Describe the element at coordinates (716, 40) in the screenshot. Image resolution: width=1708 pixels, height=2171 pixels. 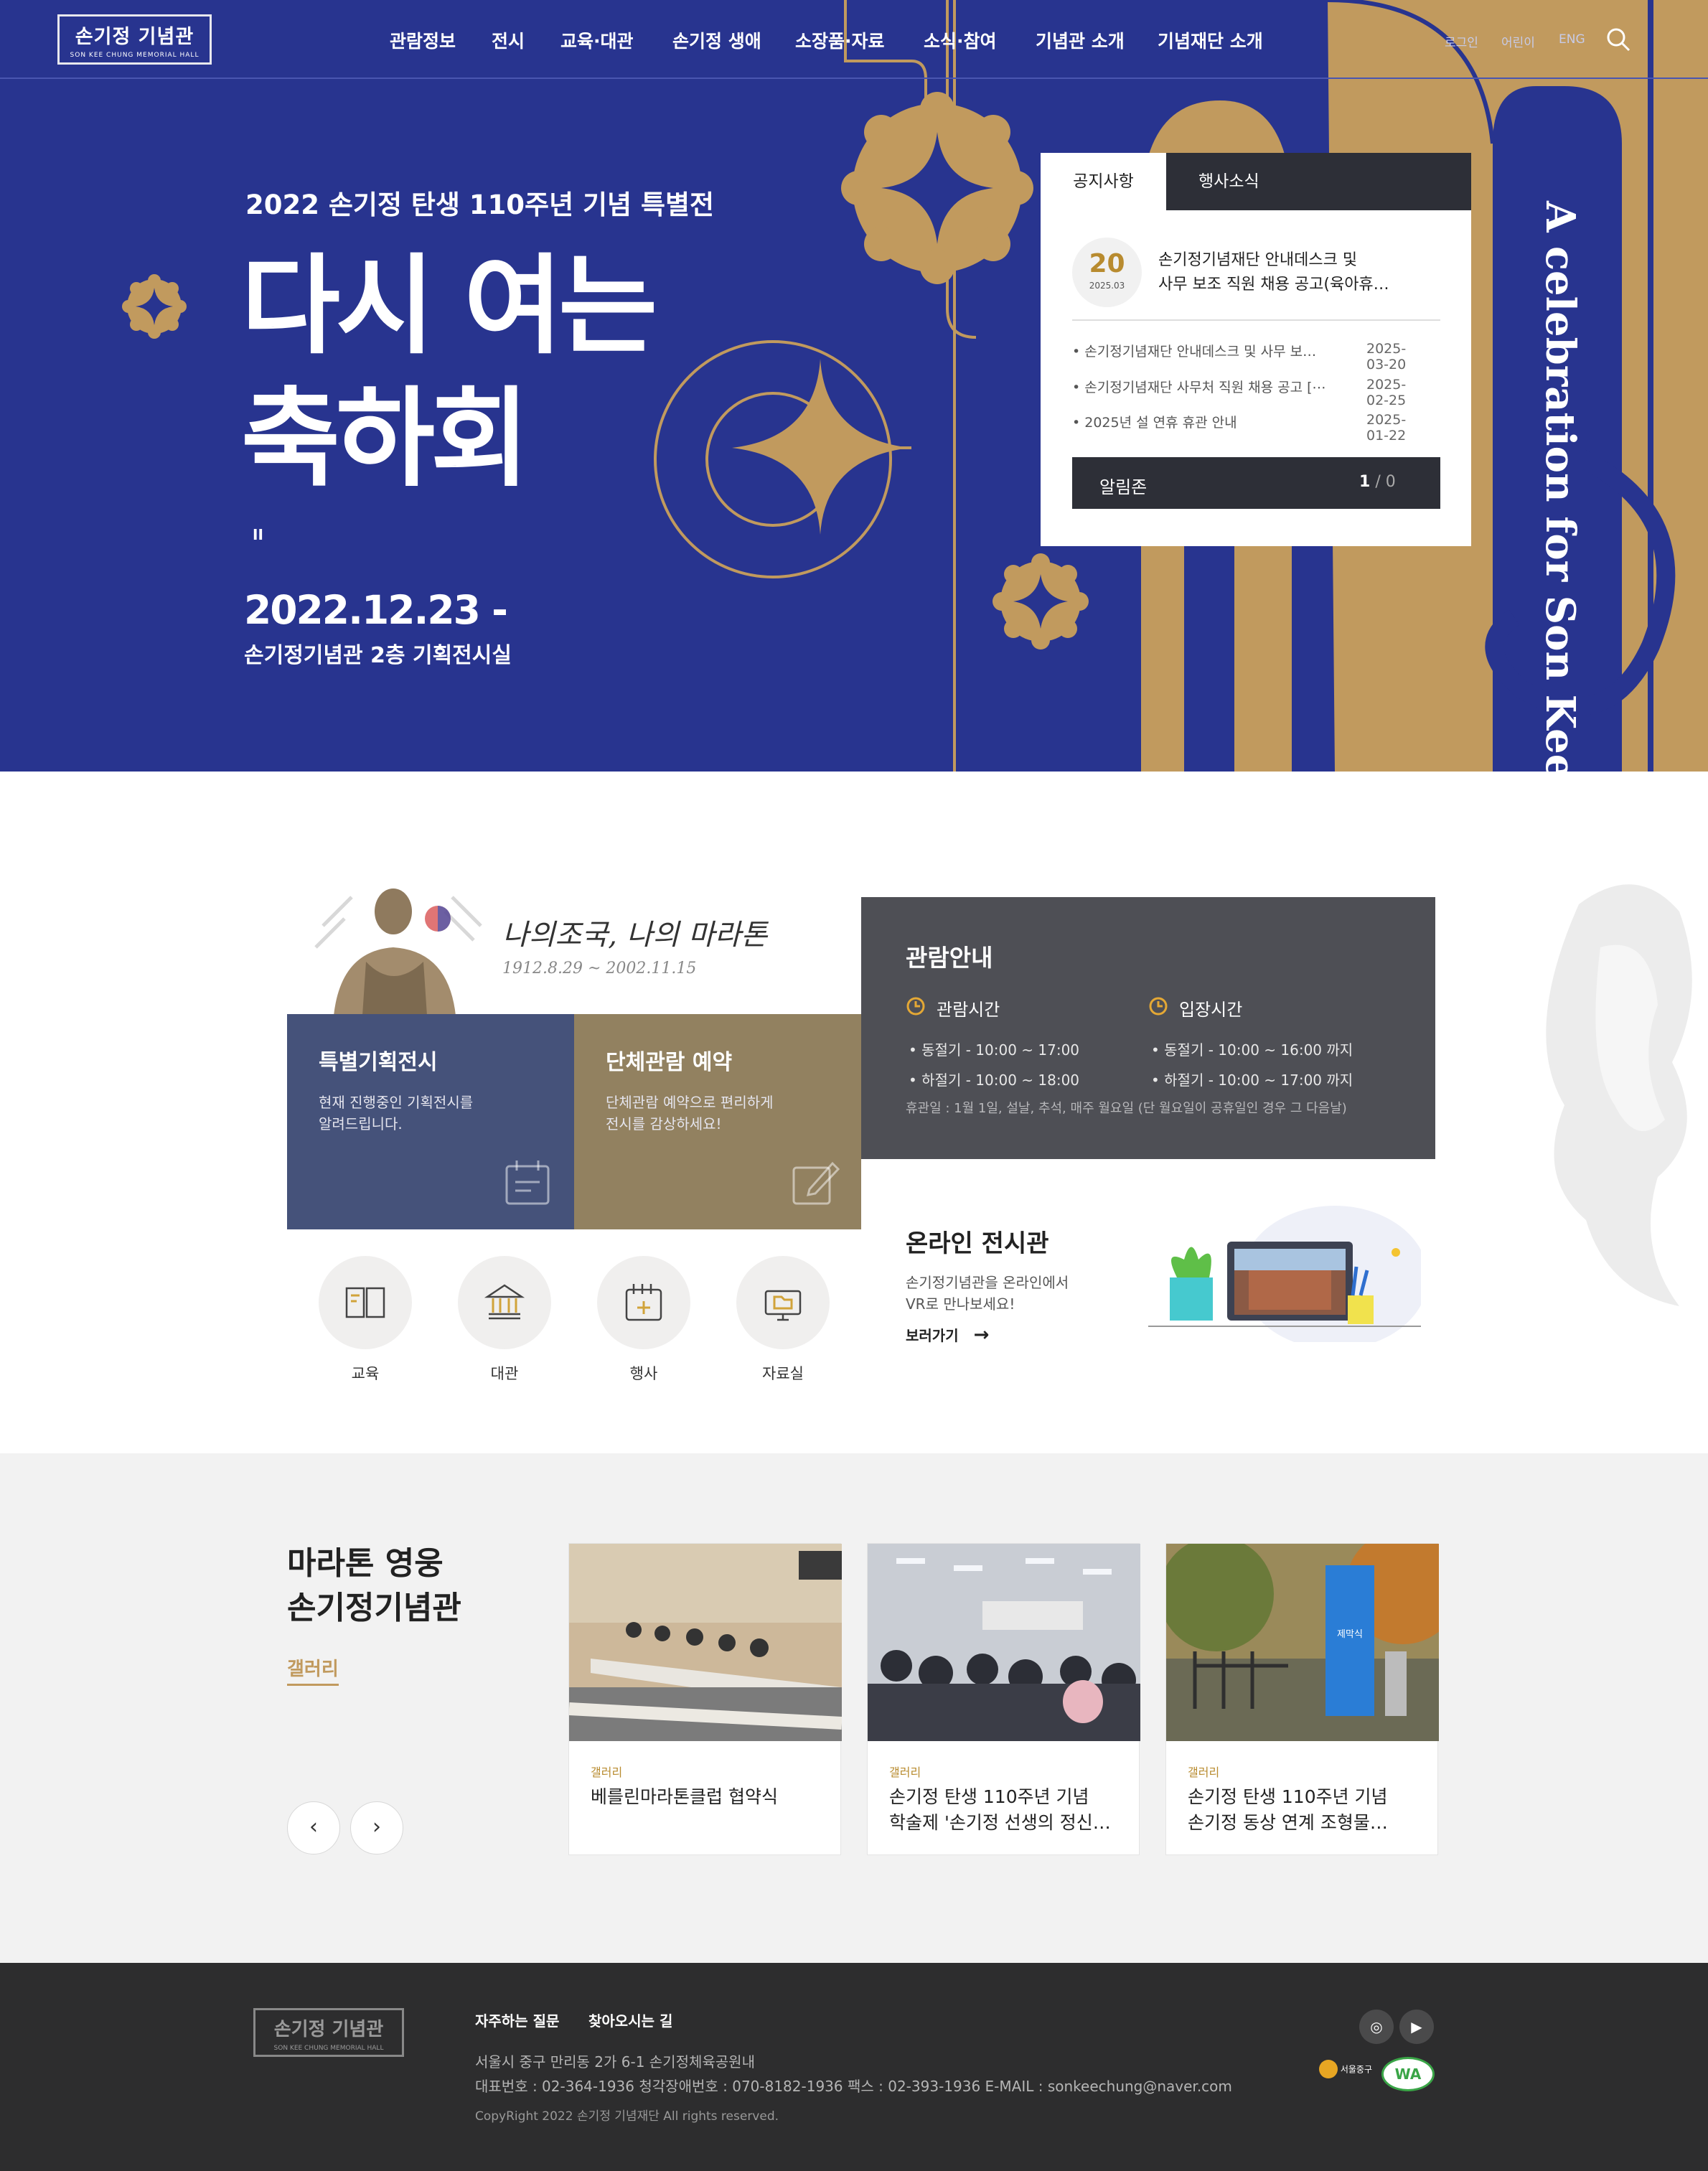
I see `nav-item-life: 손기정 생애` at that location.